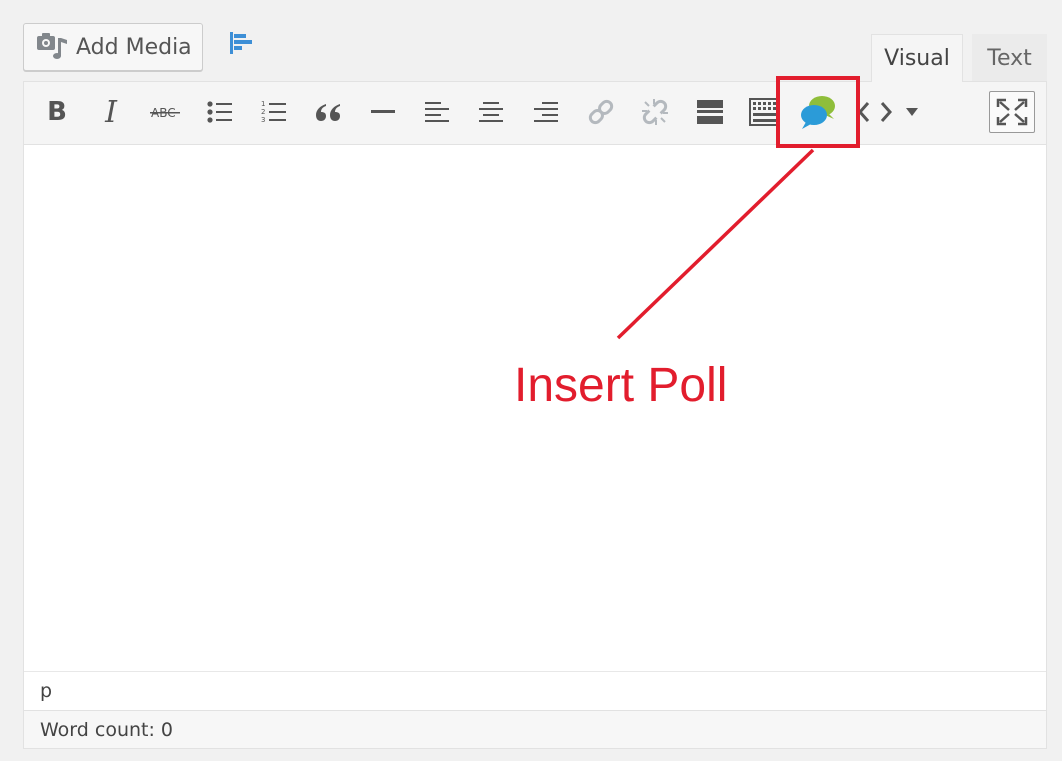  What do you see at coordinates (134, 47) in the screenshot?
I see `add-media-label: Add Media` at bounding box center [134, 47].